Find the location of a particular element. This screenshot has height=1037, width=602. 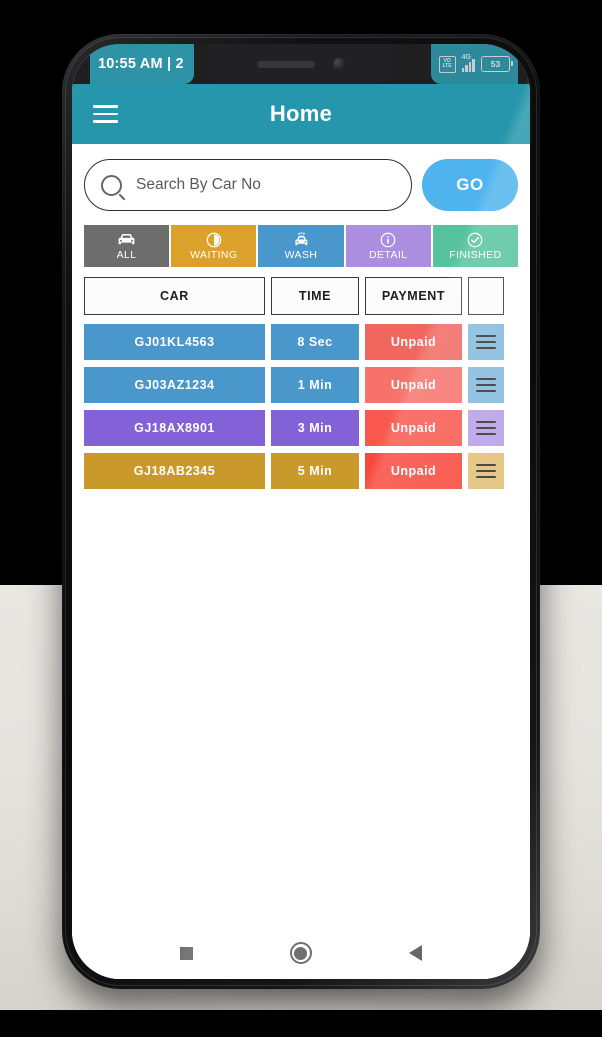

status-bar: 10:55 AM | 2 VO LTE 4G 53 is located at coordinates (301, 64).